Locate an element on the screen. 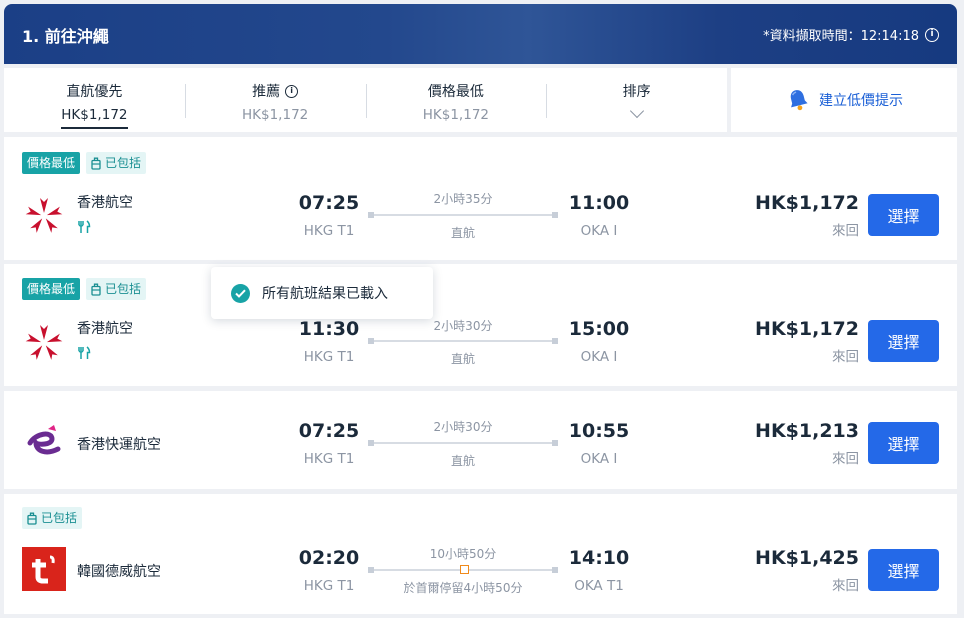  departure-time: 11:30 is located at coordinates (329, 329).